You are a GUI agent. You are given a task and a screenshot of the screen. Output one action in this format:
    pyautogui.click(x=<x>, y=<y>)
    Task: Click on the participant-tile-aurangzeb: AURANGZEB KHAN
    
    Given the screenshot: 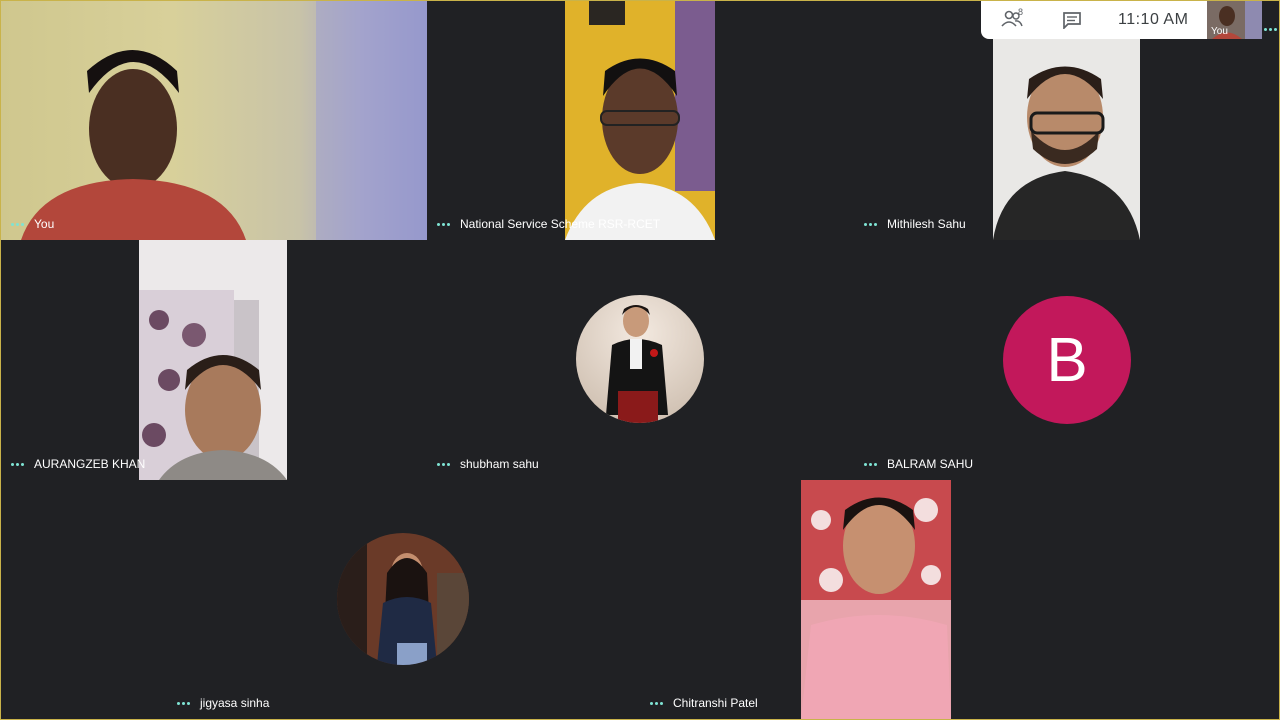 What is the action you would take?
    pyautogui.click(x=214, y=360)
    